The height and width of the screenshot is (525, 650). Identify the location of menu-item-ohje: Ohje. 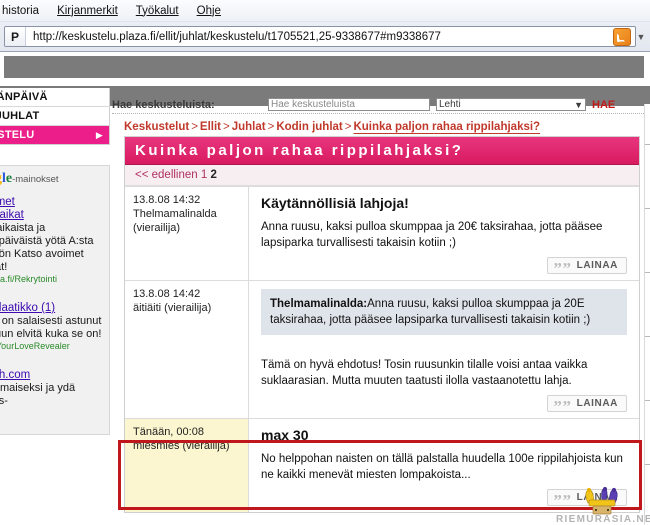
(209, 11).